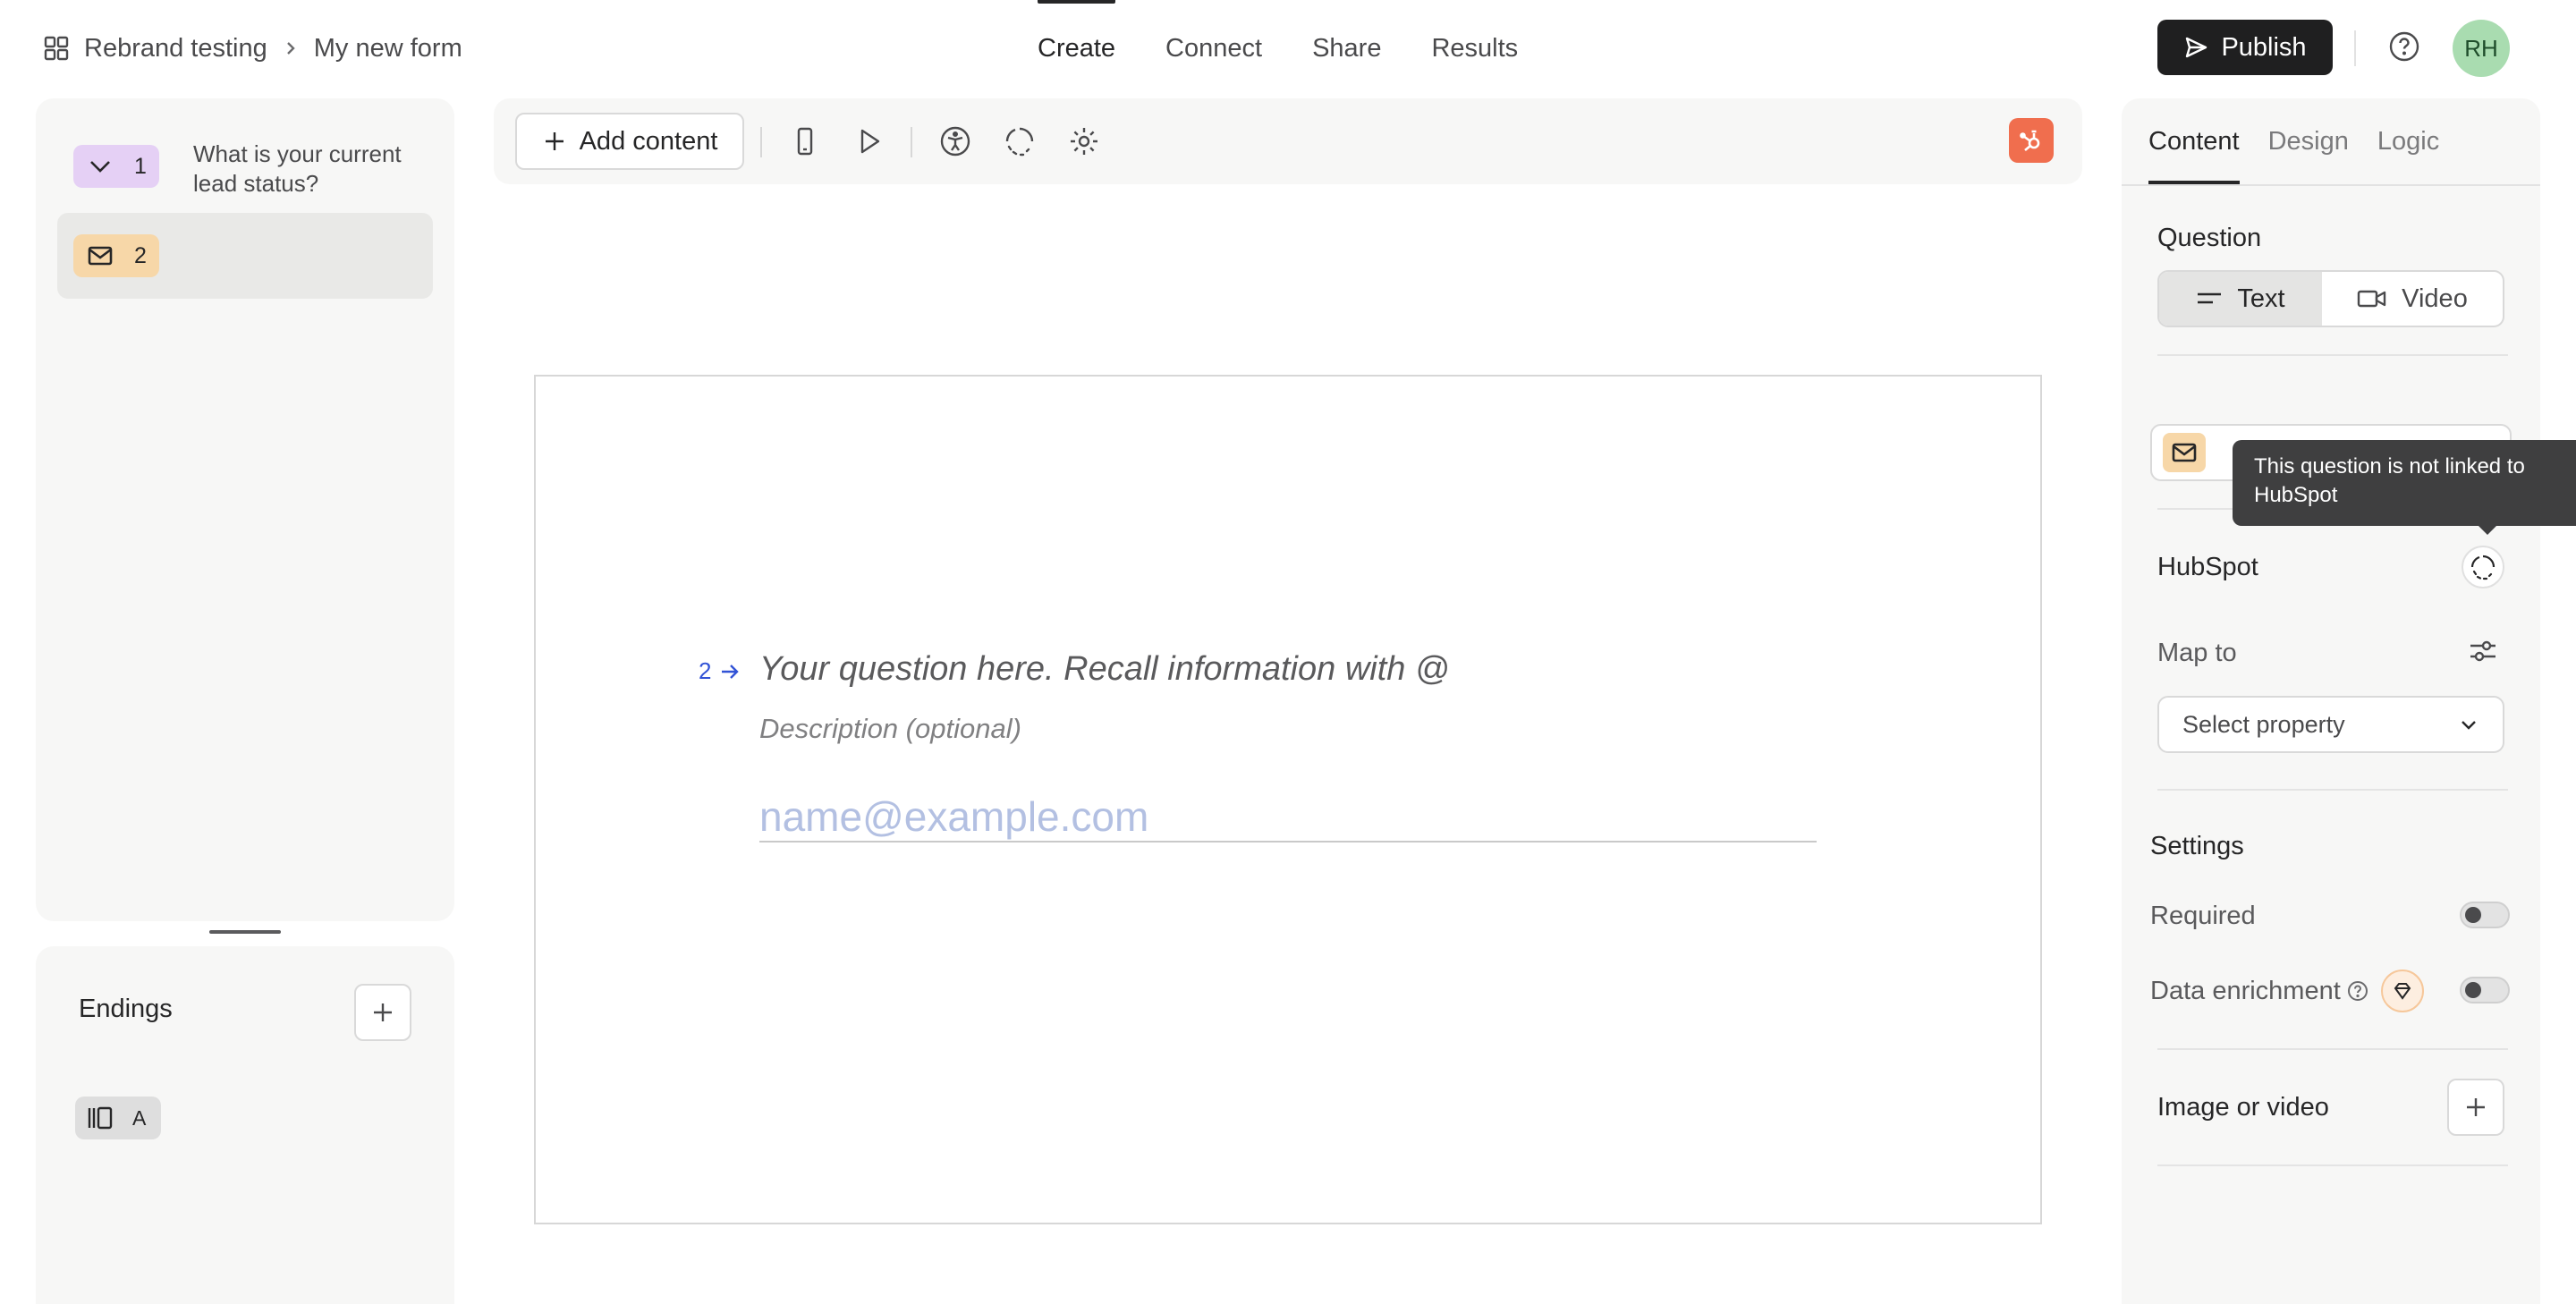 This screenshot has height=1304, width=2576. Describe the element at coordinates (2404, 488) in the screenshot. I see `hubspot-tooltip: This question is not linked to HubSpot` at that location.